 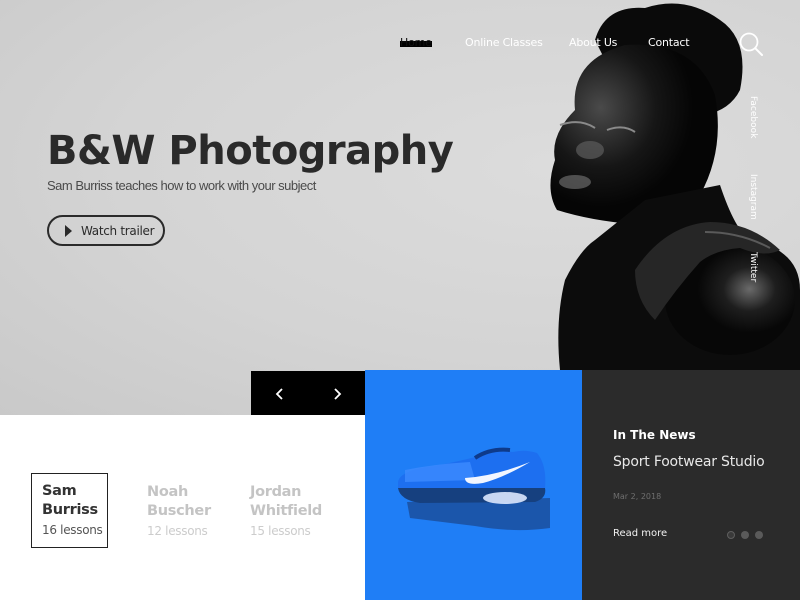 I want to click on main-nav: Home Online Classes About Us Contact, so click(x=400, y=44).